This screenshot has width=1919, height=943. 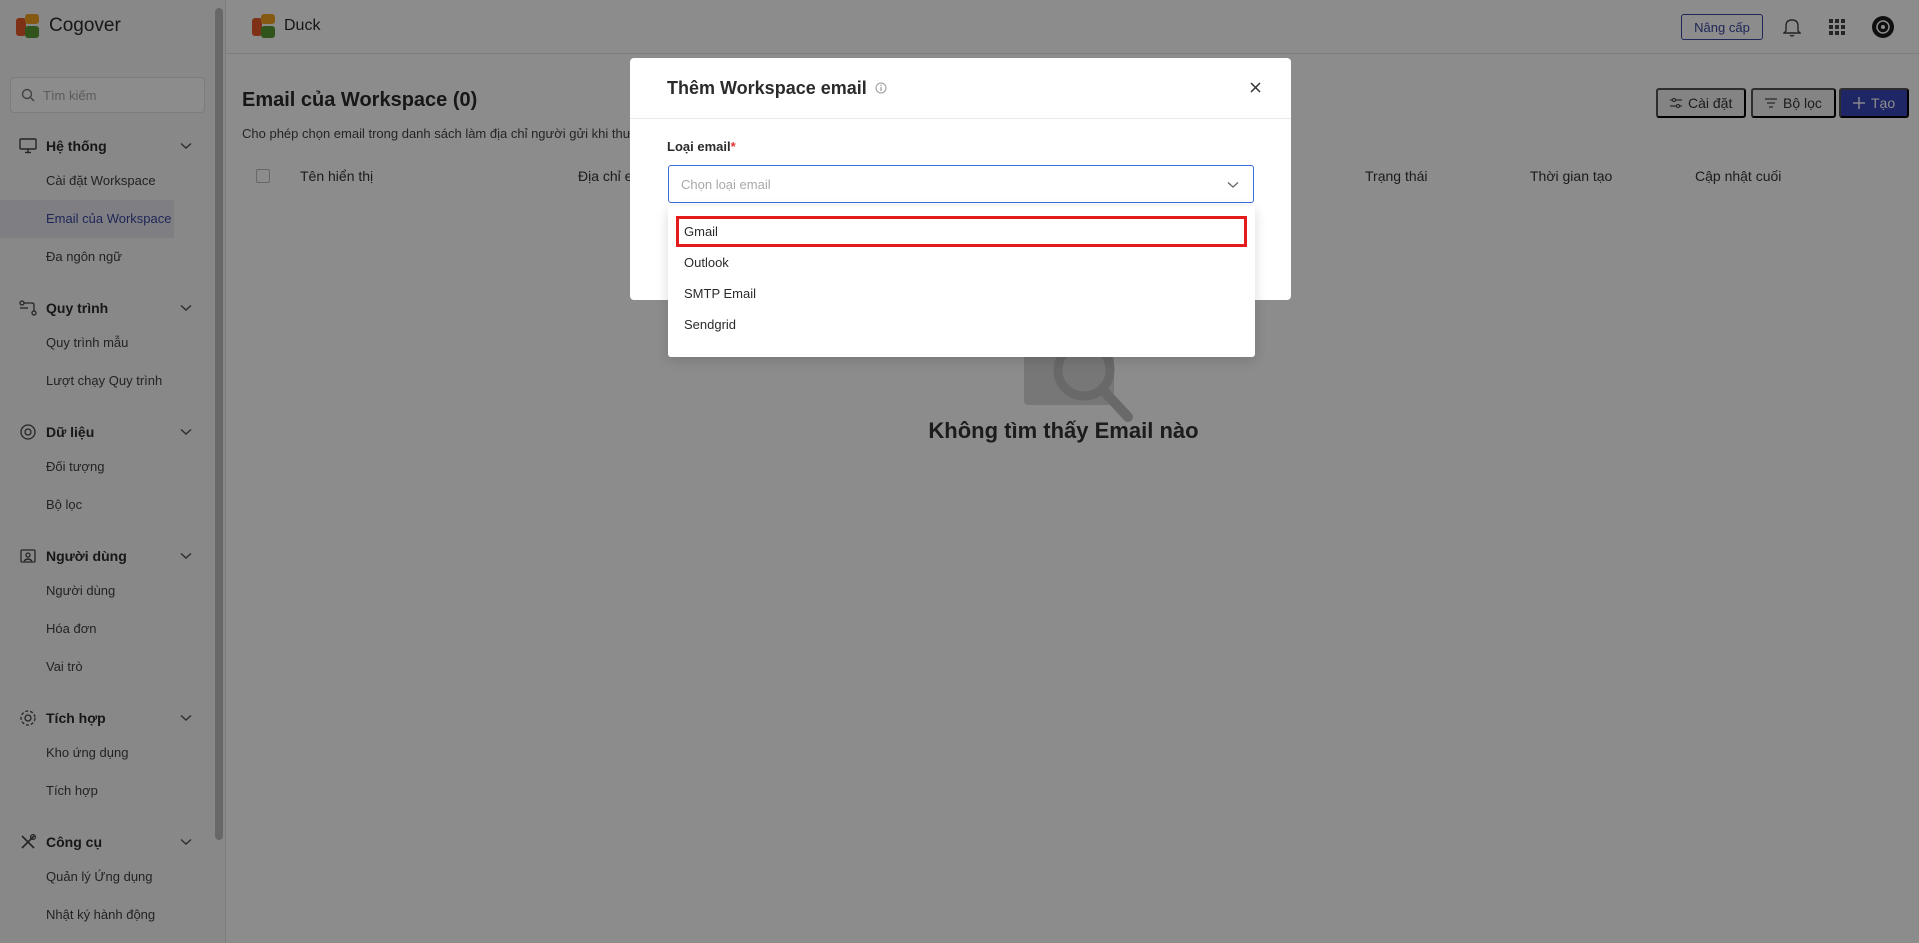 What do you see at coordinates (1233, 185) in the screenshot?
I see `chevron-down-icon` at bounding box center [1233, 185].